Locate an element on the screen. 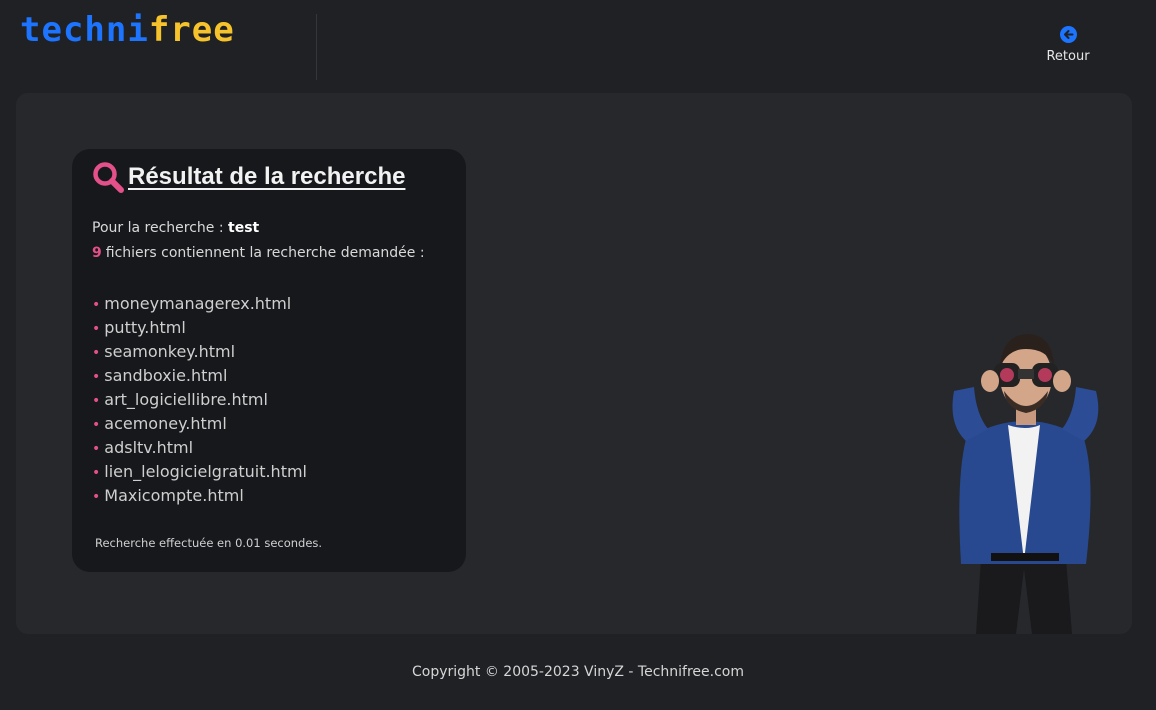 This screenshot has height=710, width=1156. result-count: 9 is located at coordinates (97, 253).